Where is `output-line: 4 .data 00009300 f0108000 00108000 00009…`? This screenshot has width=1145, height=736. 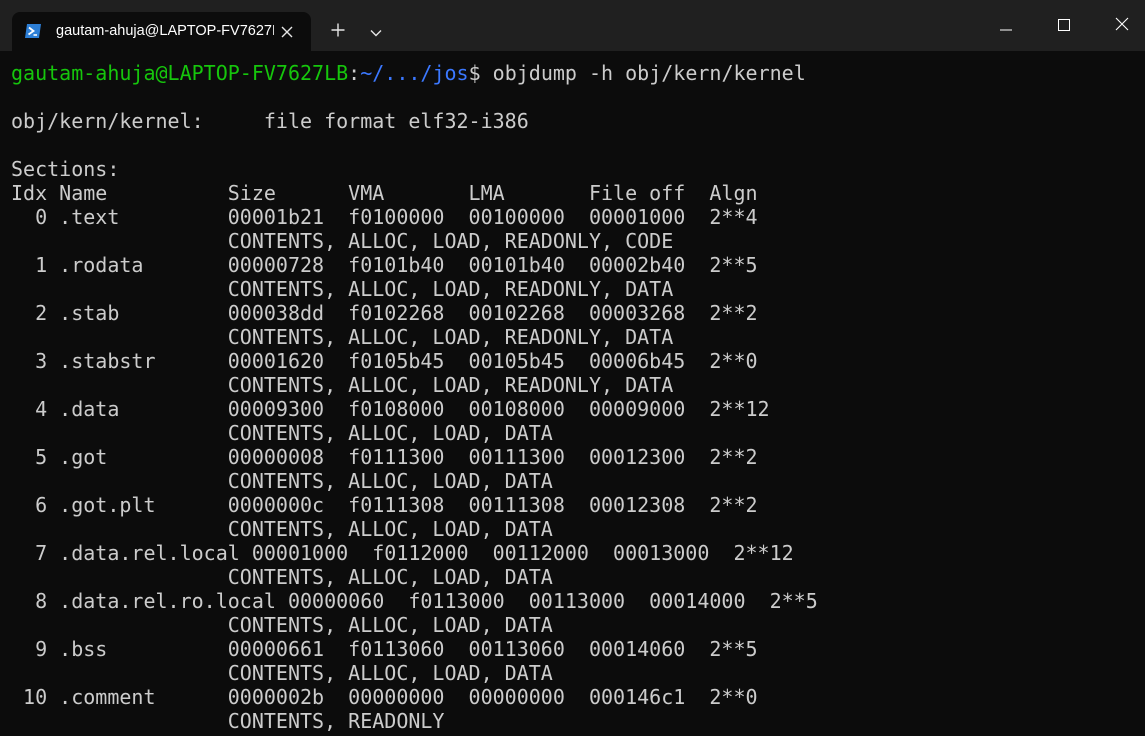
output-line: 4 .data 00009300 f0108000 00108000 00009… is located at coordinates (390, 409).